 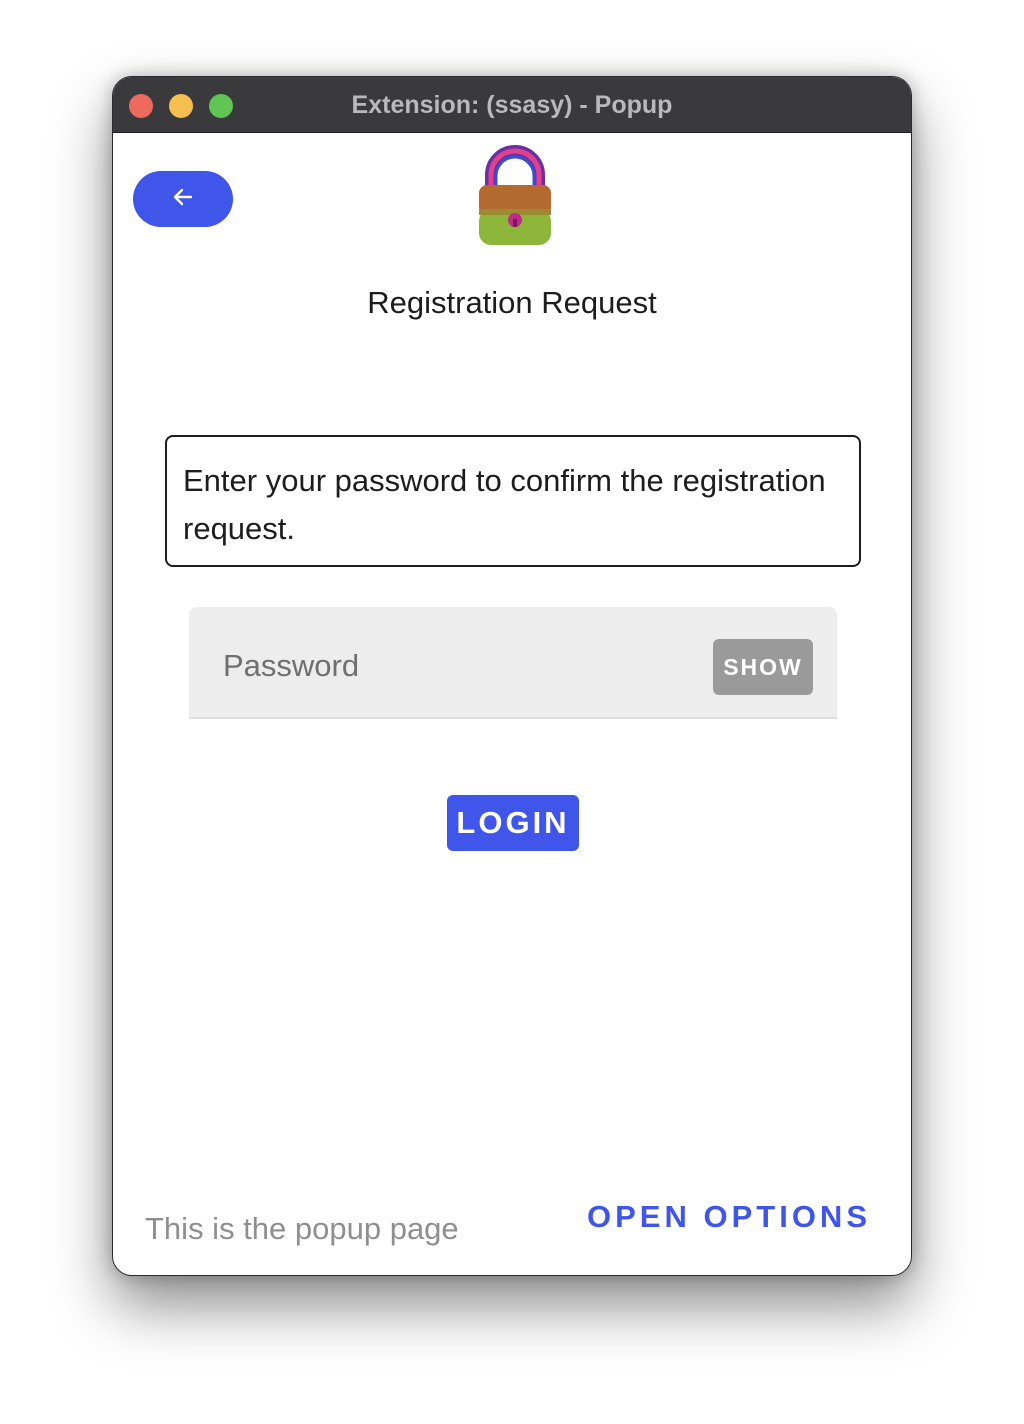 I want to click on password-input, so click(x=463, y=666).